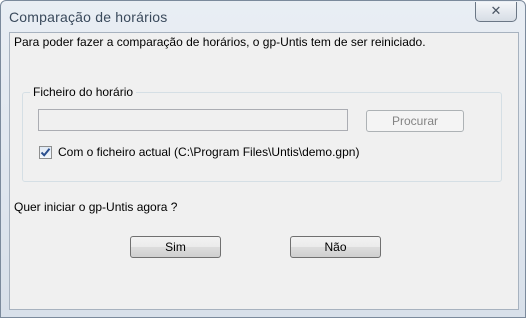 This screenshot has width=526, height=318. I want to click on close-icon: ✕, so click(496, 11).